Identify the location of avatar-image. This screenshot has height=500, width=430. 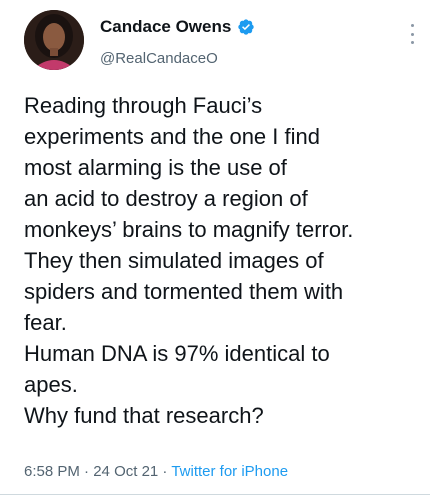
(54, 40).